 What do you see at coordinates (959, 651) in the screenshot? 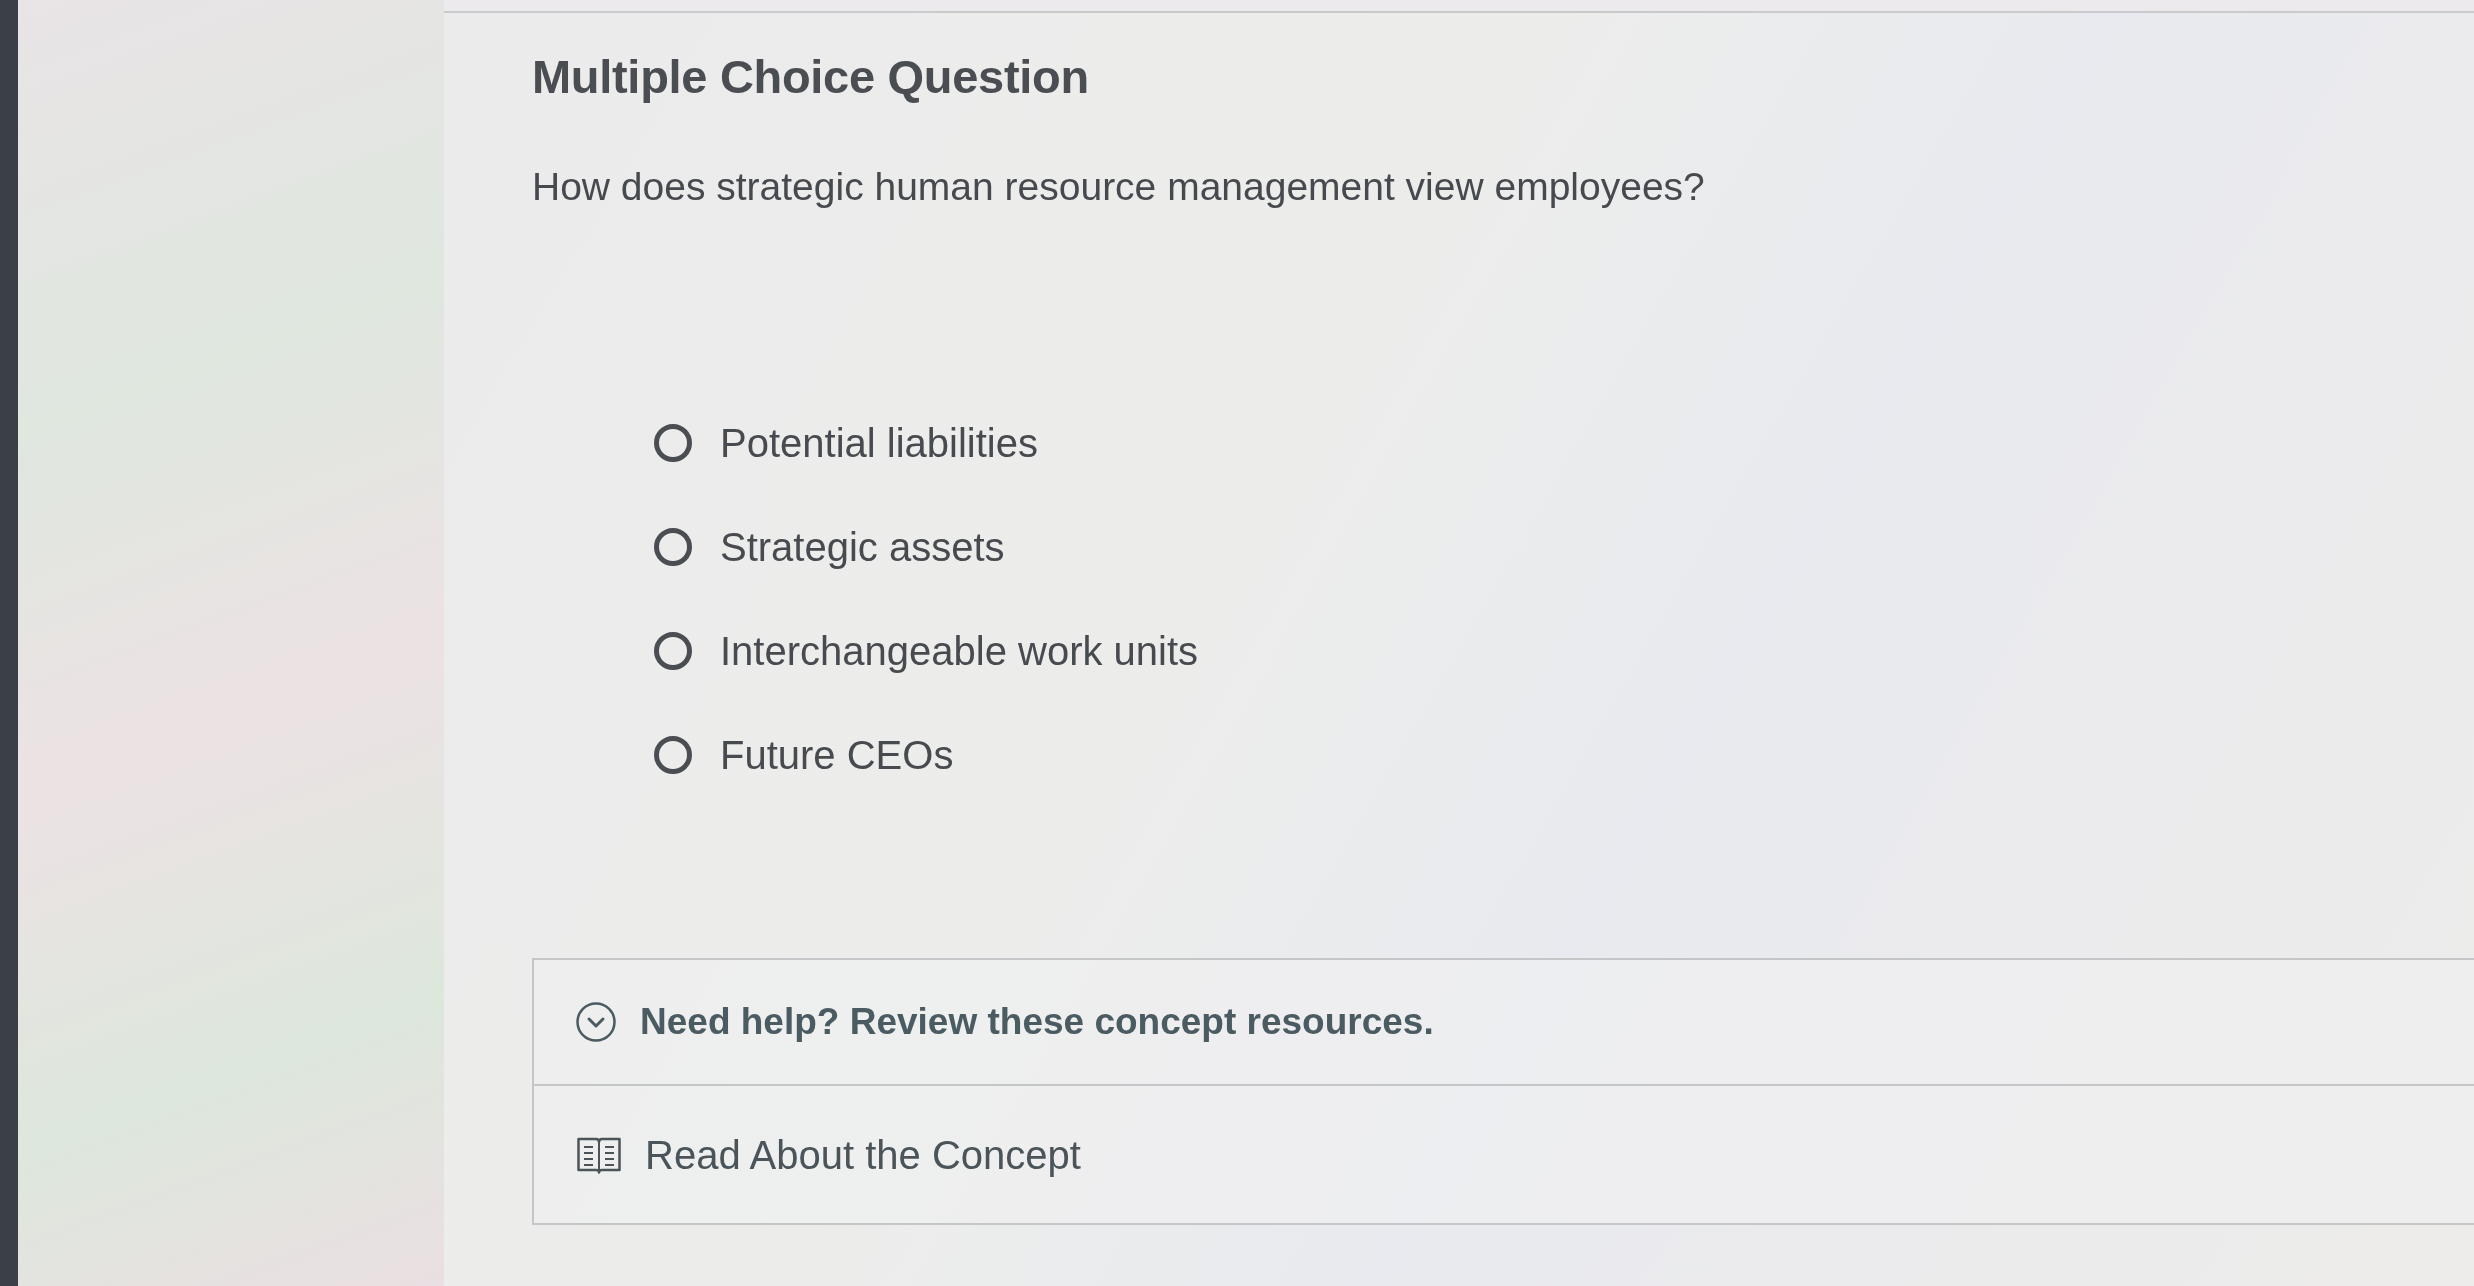
I see `option-label: Interchangeable work units` at bounding box center [959, 651].